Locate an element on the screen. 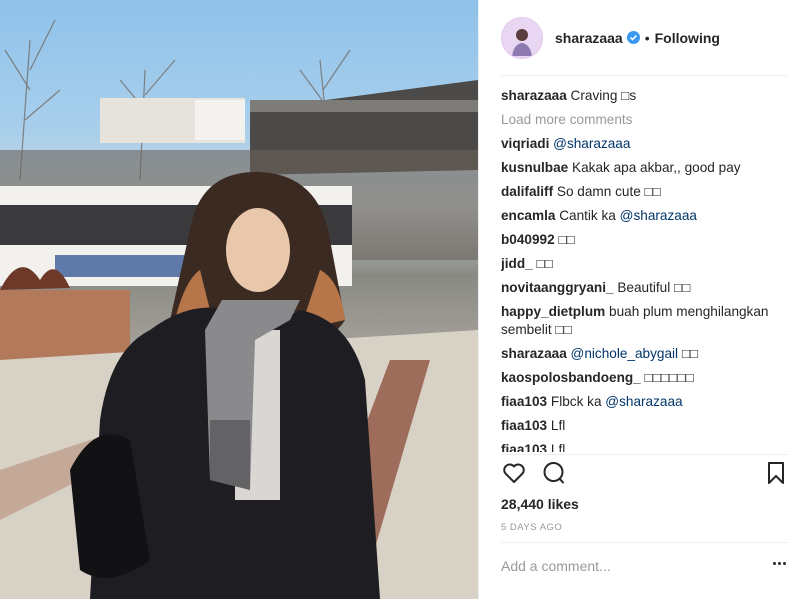 This screenshot has width=794, height=599. verified-badge-icon is located at coordinates (633, 37).